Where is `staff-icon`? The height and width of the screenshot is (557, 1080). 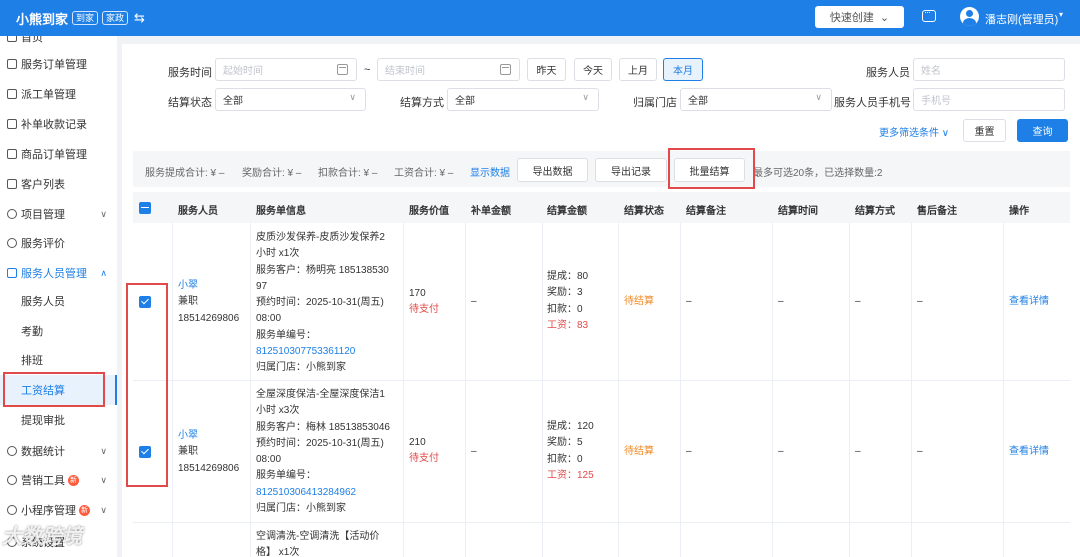
staff-icon is located at coordinates (12, 273).